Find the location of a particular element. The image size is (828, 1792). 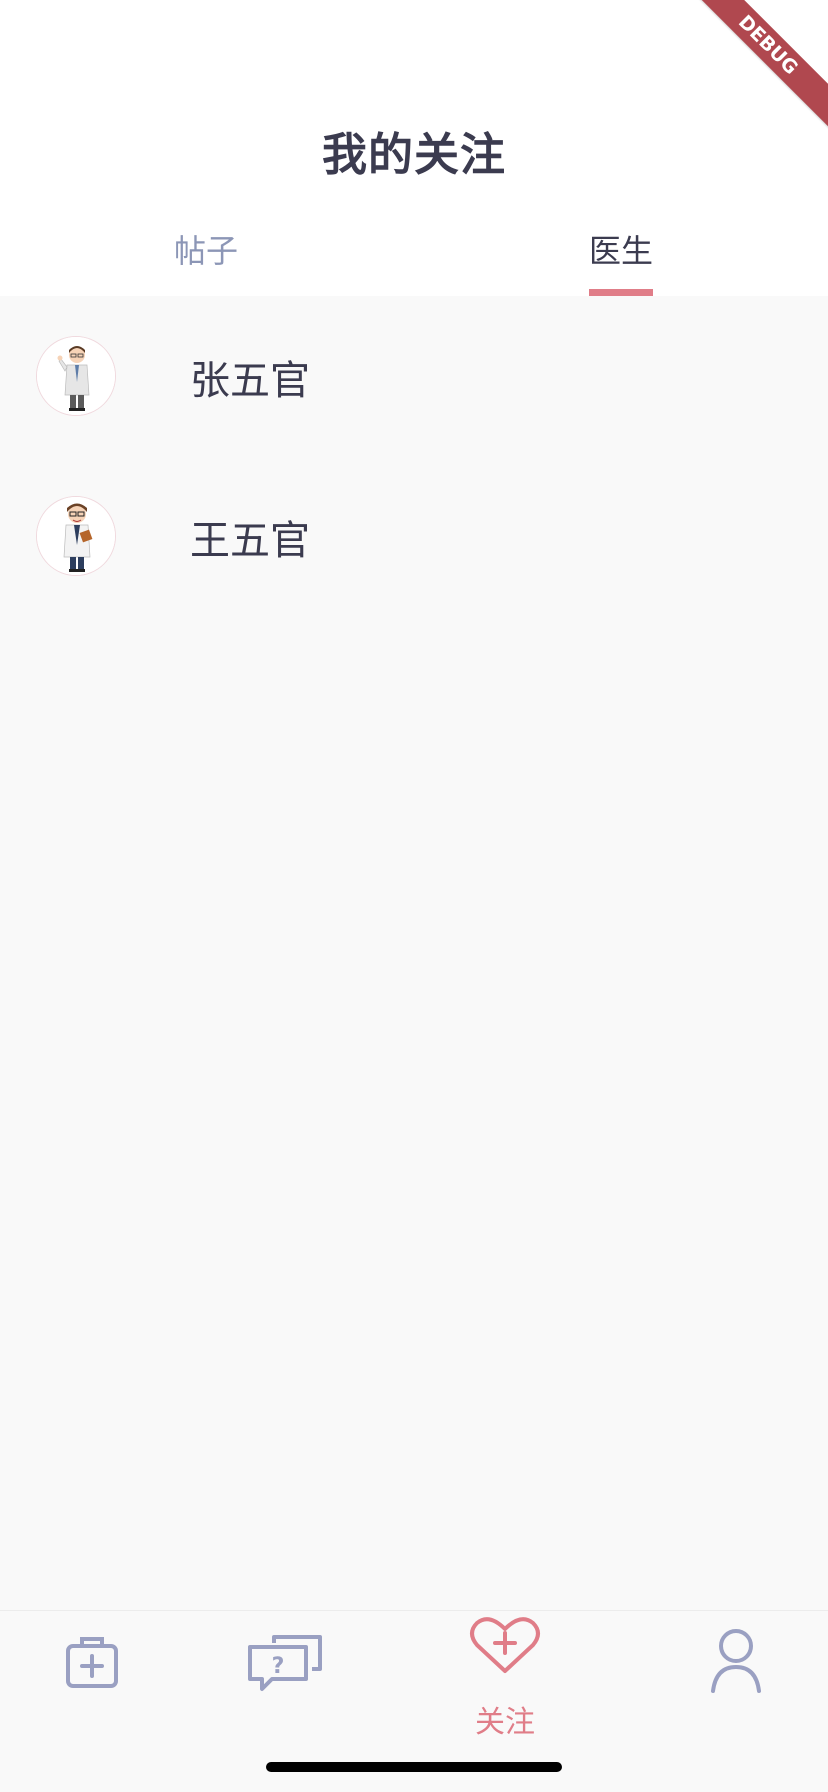

nav-medical-kit is located at coordinates (100, 1671).